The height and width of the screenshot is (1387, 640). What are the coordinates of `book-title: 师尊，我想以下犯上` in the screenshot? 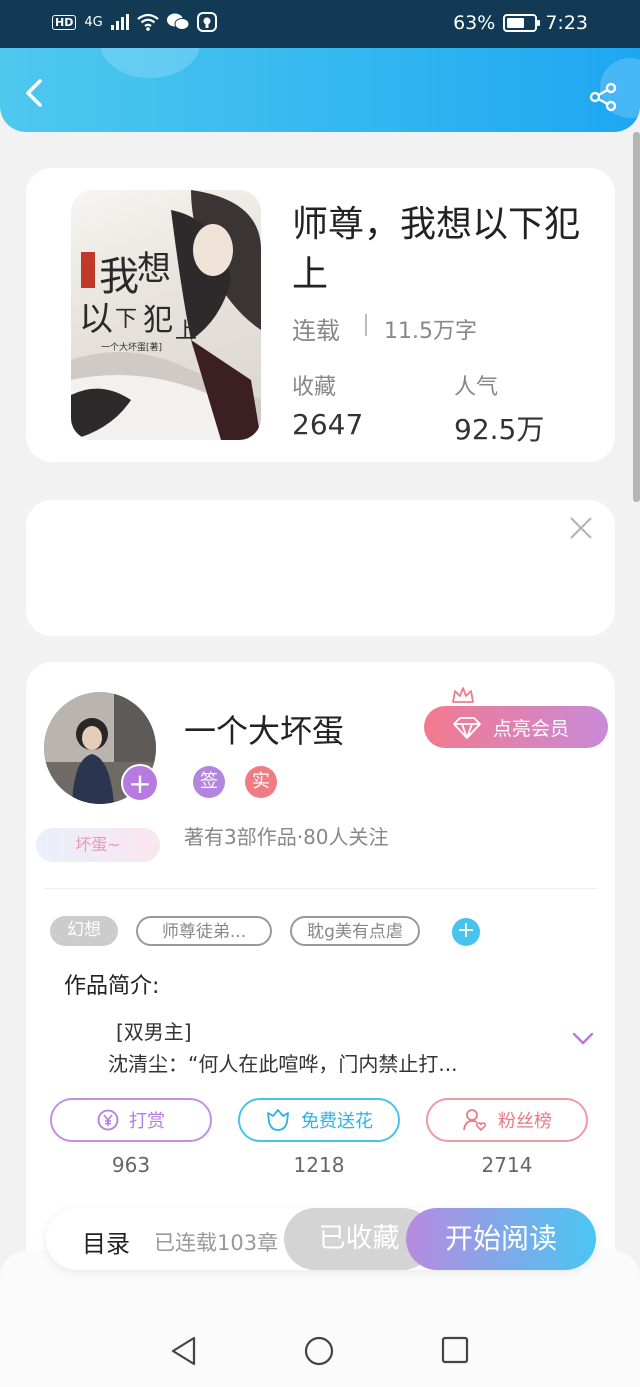 It's located at (436, 249).